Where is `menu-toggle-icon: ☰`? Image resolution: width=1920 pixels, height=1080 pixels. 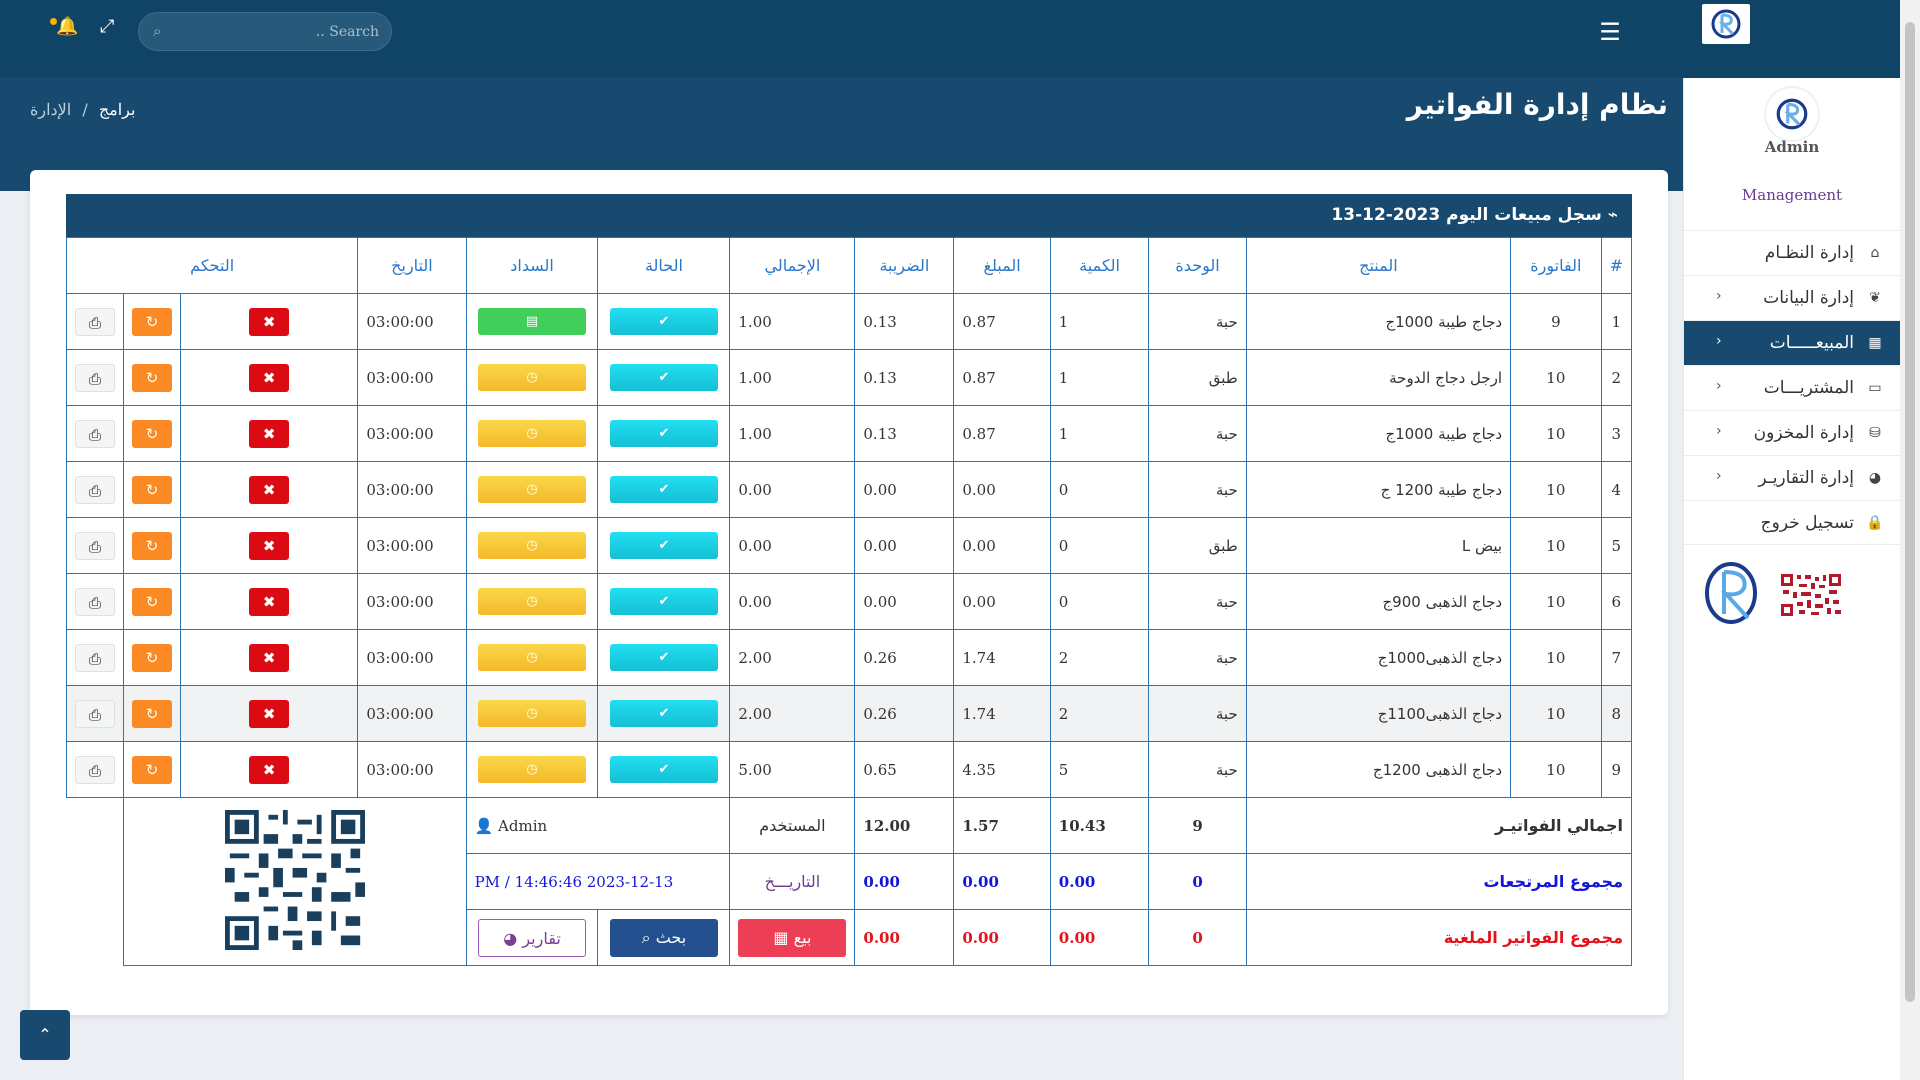 menu-toggle-icon: ☰ is located at coordinates (1610, 32).